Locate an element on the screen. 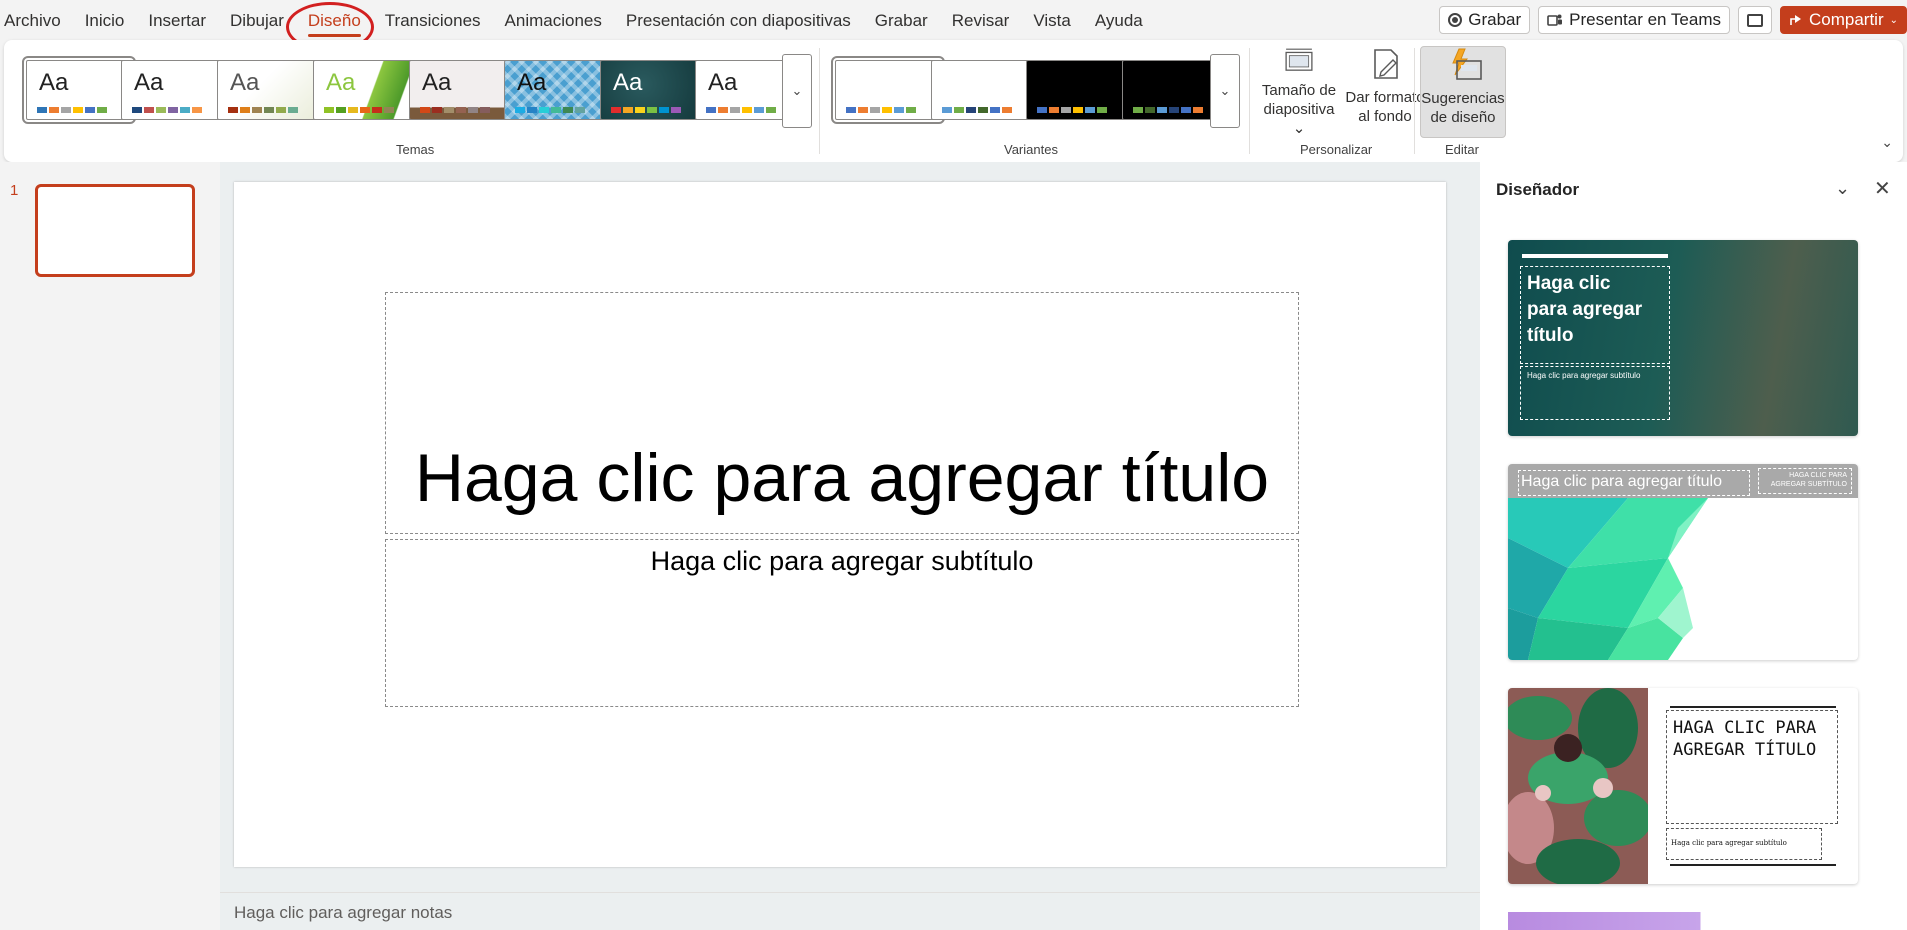  slide-number: 1 is located at coordinates (14, 190).